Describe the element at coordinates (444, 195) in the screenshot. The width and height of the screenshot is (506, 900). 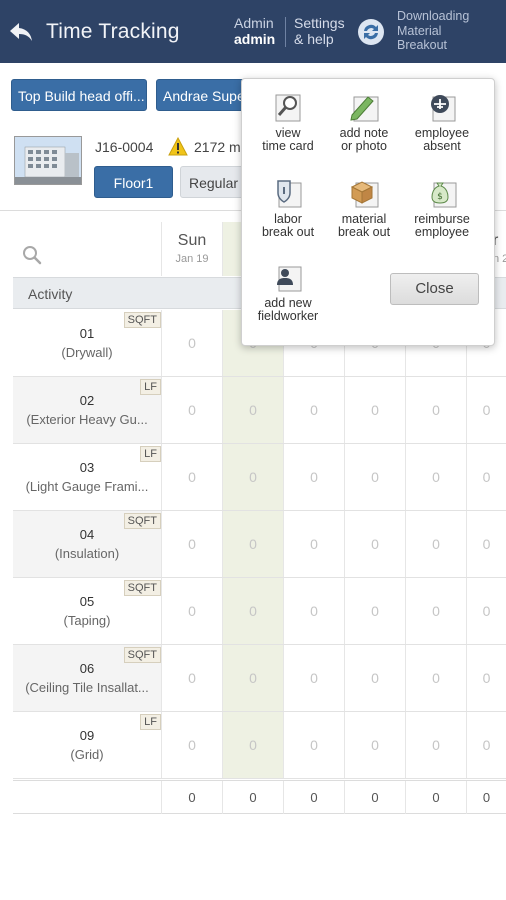
I see `money-bag-icon: $` at that location.